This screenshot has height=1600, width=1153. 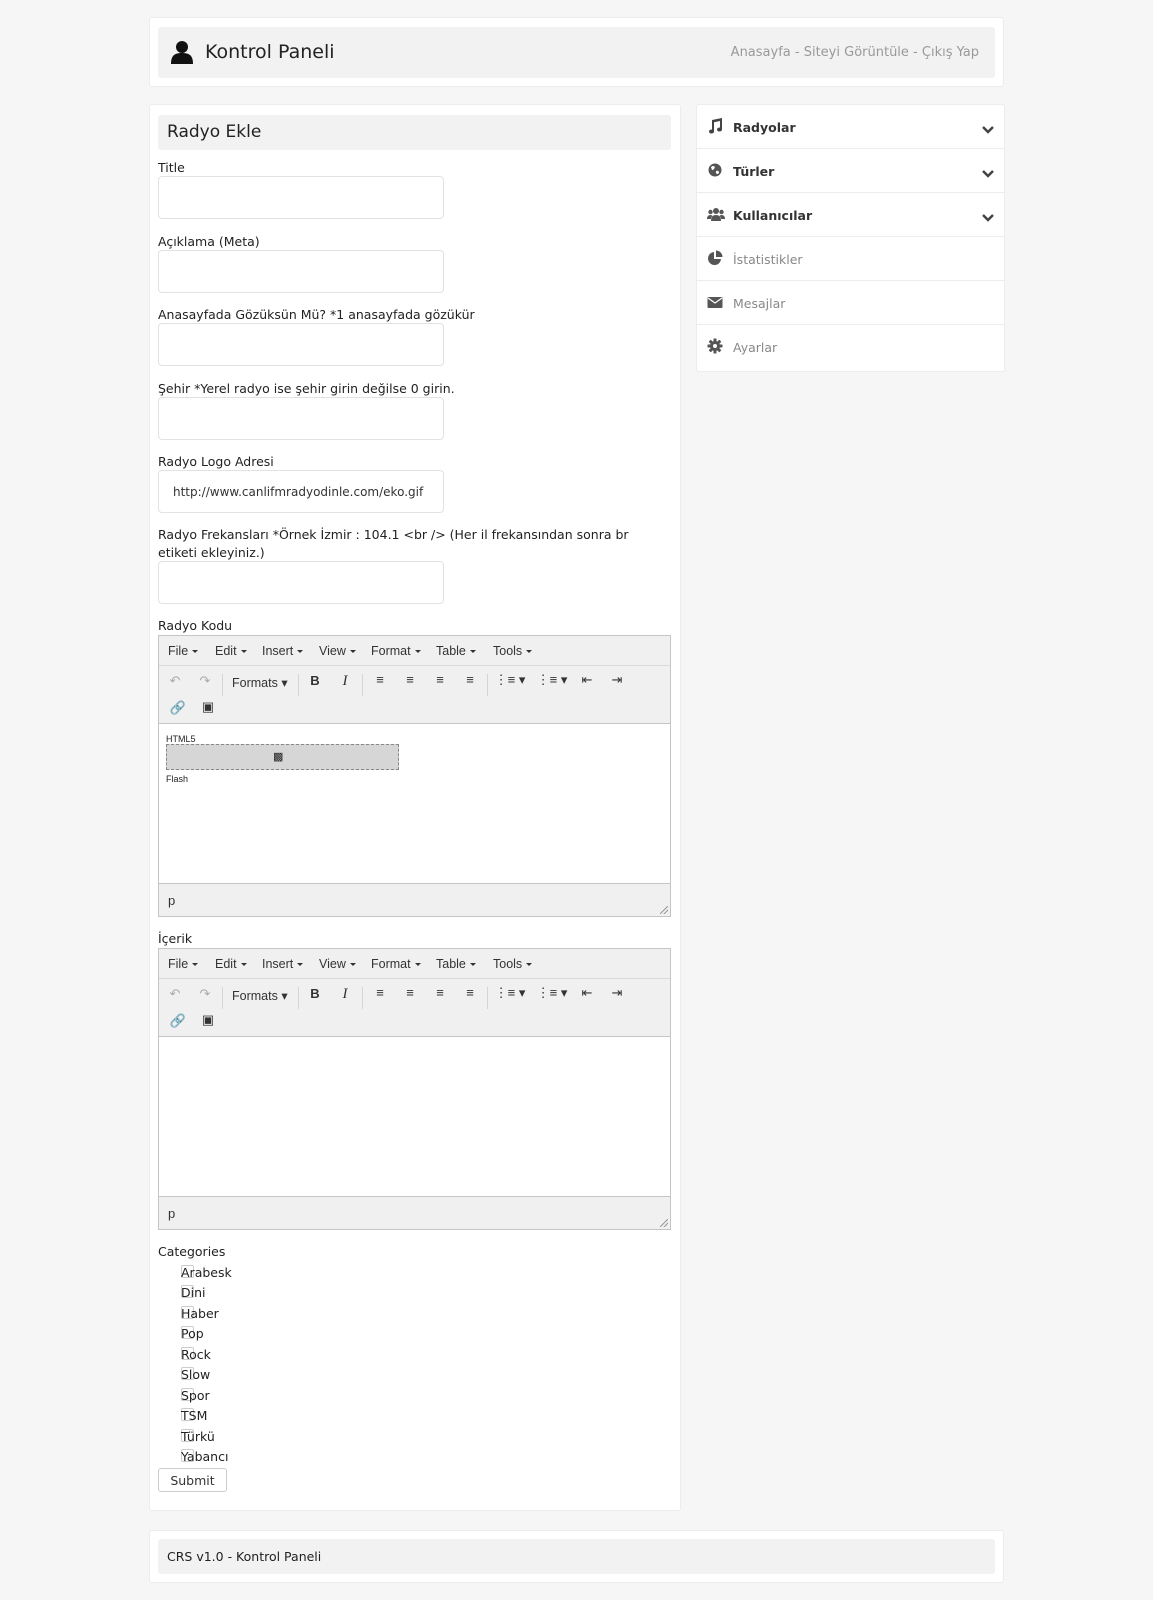 I want to click on nav-home-link: Anasayfa, so click(x=761, y=52).